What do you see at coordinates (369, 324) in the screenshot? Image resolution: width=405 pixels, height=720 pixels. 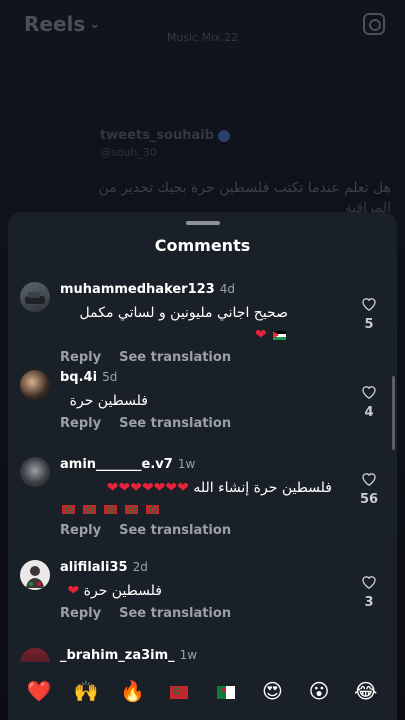 I see `like-count: 5` at bounding box center [369, 324].